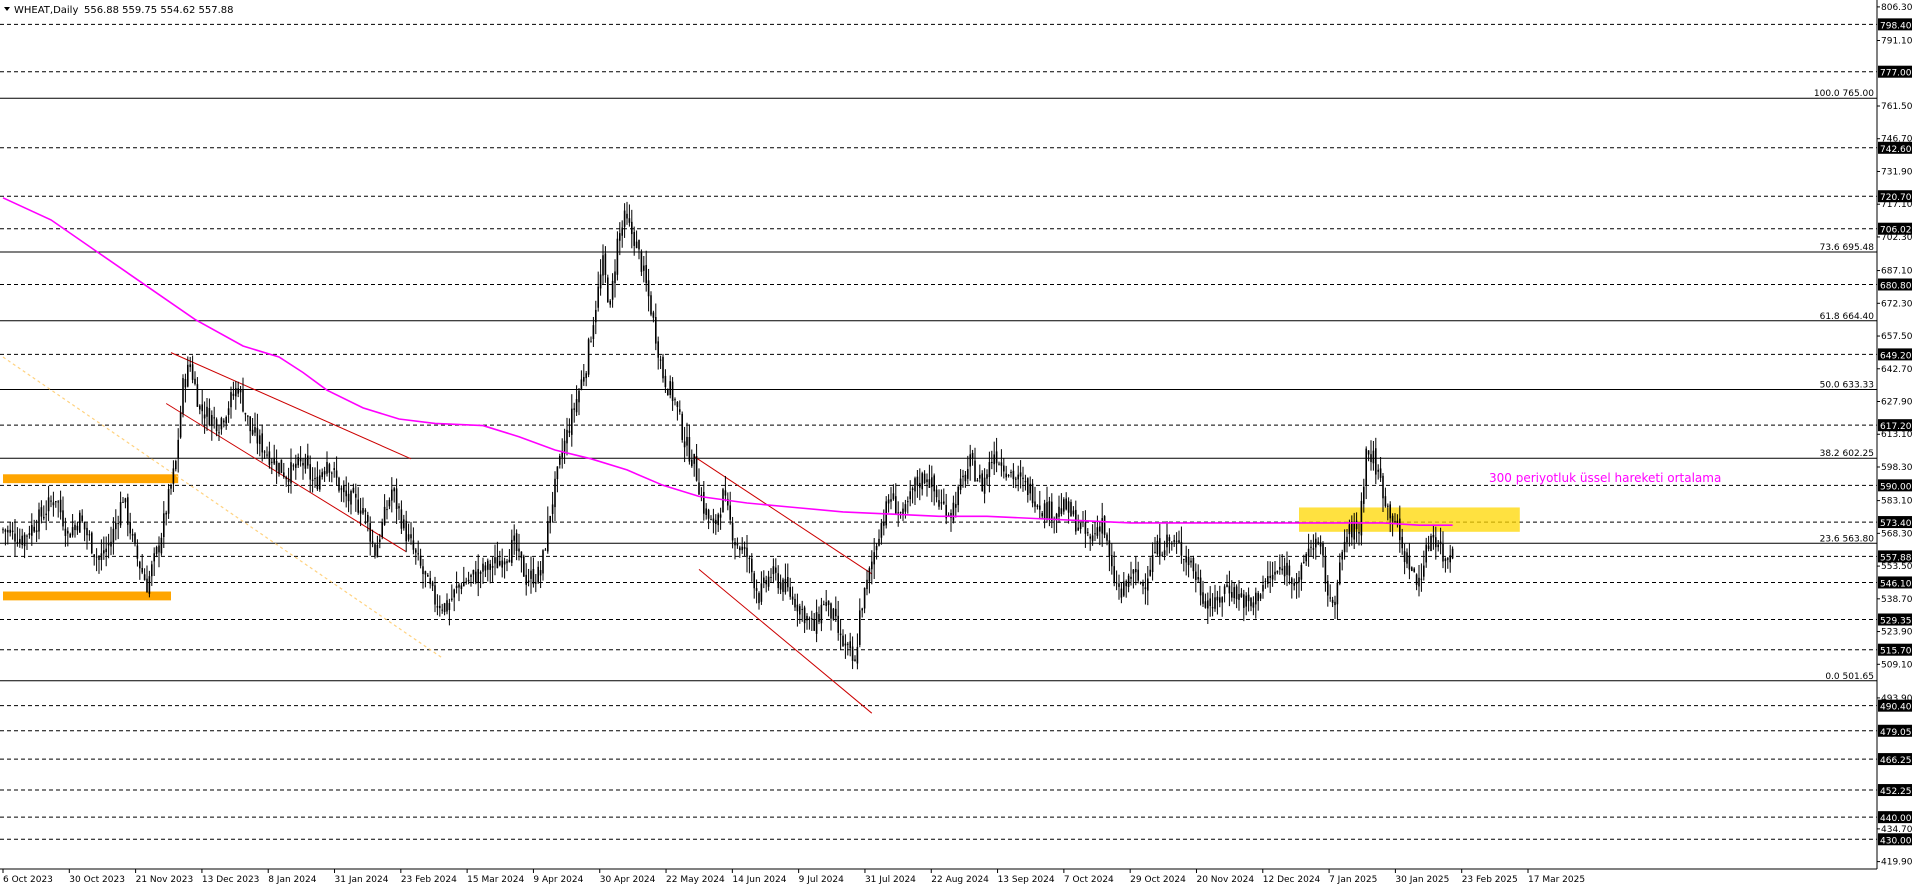 The height and width of the screenshot is (892, 1916). What do you see at coordinates (1844, 94) in the screenshot?
I see `fibonacci-label: 100.0 765.00` at bounding box center [1844, 94].